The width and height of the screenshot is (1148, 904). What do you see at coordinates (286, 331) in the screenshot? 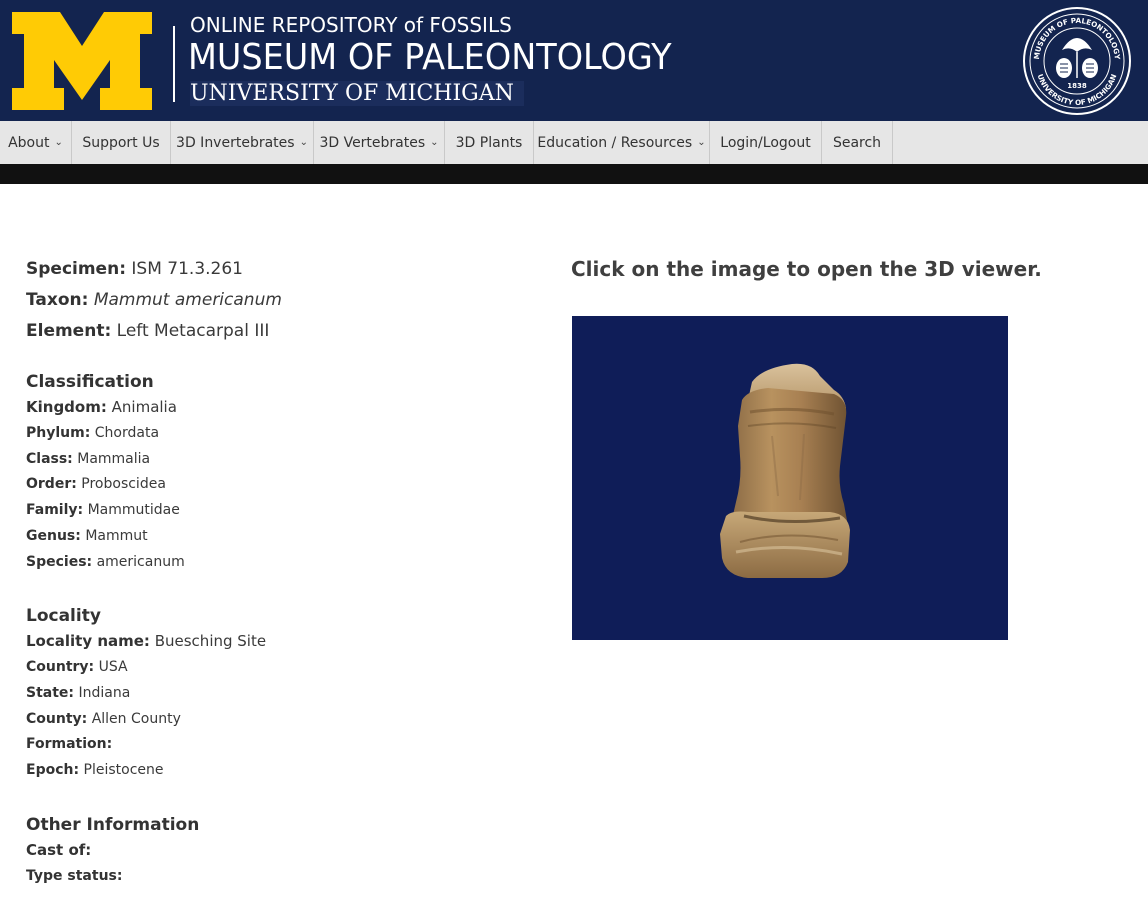
I see `element-row: Element: Left Metacarpal III` at bounding box center [286, 331].